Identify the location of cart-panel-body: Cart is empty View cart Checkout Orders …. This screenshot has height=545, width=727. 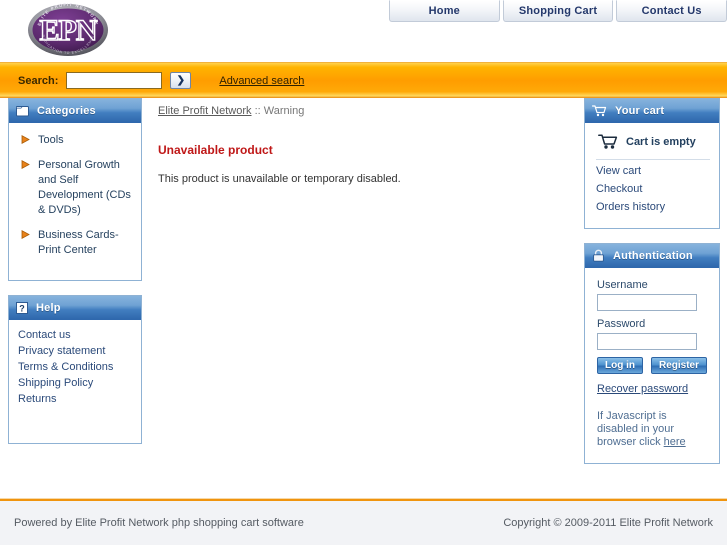
(652, 175).